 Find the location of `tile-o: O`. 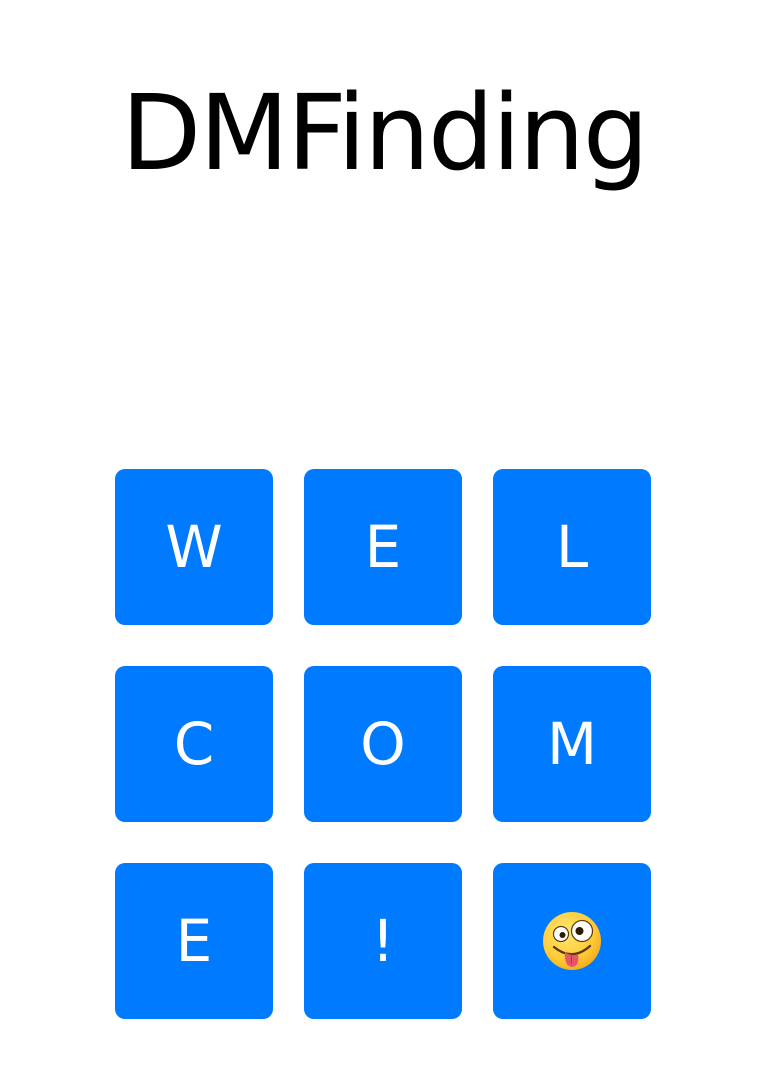

tile-o: O is located at coordinates (383, 744).